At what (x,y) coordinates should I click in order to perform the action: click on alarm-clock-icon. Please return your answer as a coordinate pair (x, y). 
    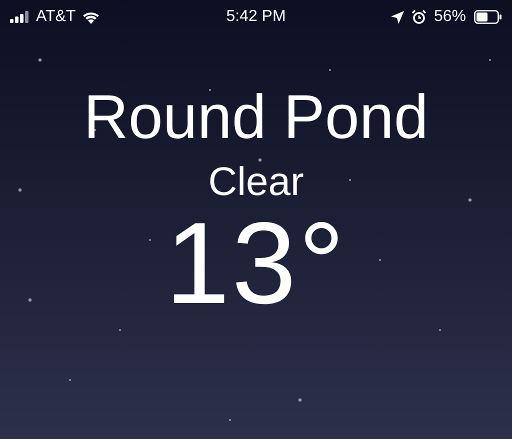
    Looking at the image, I should click on (419, 17).